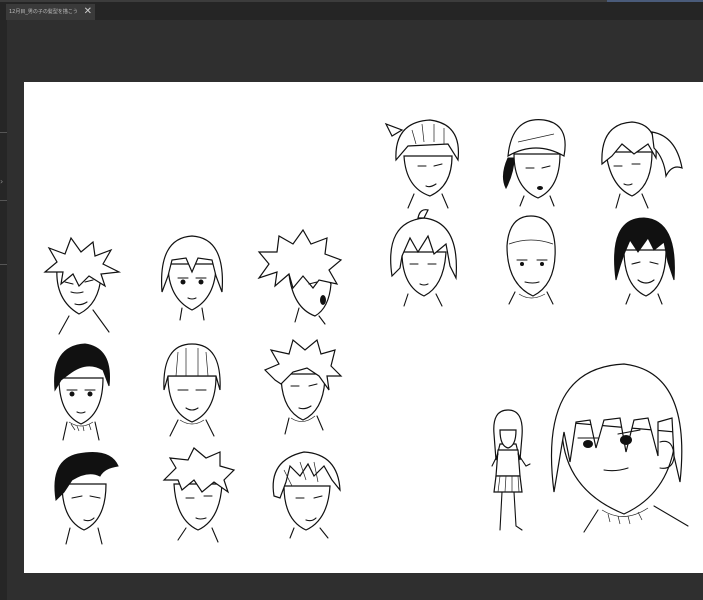 Image resolution: width=703 pixels, height=600 pixels. Describe the element at coordinates (86, 498) in the screenshot. I see `pompadour-head` at that location.